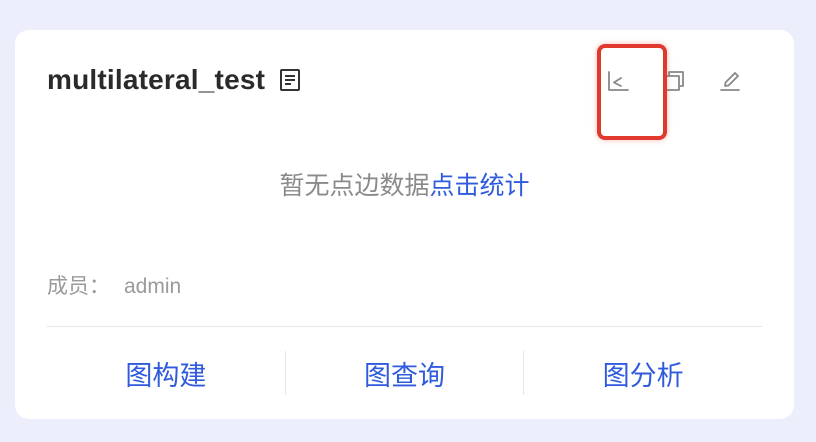  I want to click on statistics-link: 点击统计, so click(480, 186).